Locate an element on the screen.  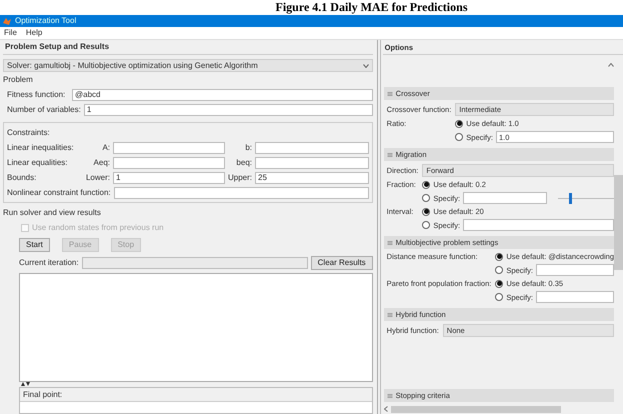
field-label: Fitness function: is located at coordinates (36, 95).